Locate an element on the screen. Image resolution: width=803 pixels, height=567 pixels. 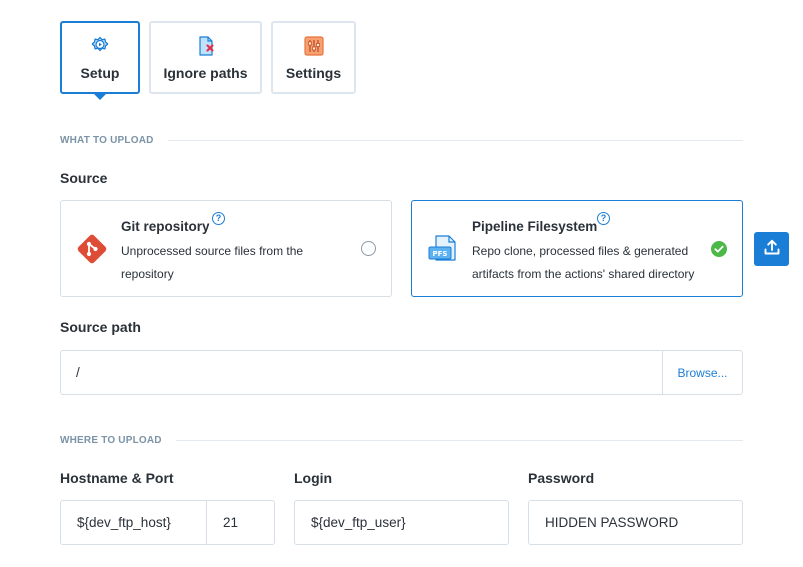
port-input: 21 is located at coordinates (240, 522).